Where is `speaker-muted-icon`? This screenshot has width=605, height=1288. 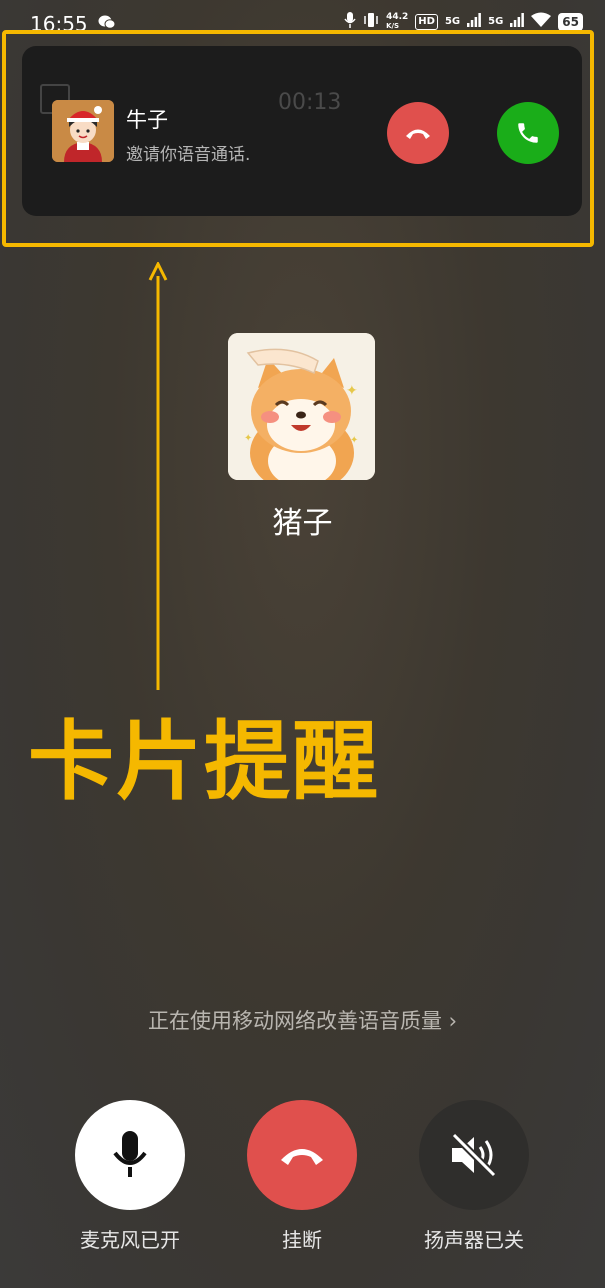 speaker-muted-icon is located at coordinates (474, 1155).